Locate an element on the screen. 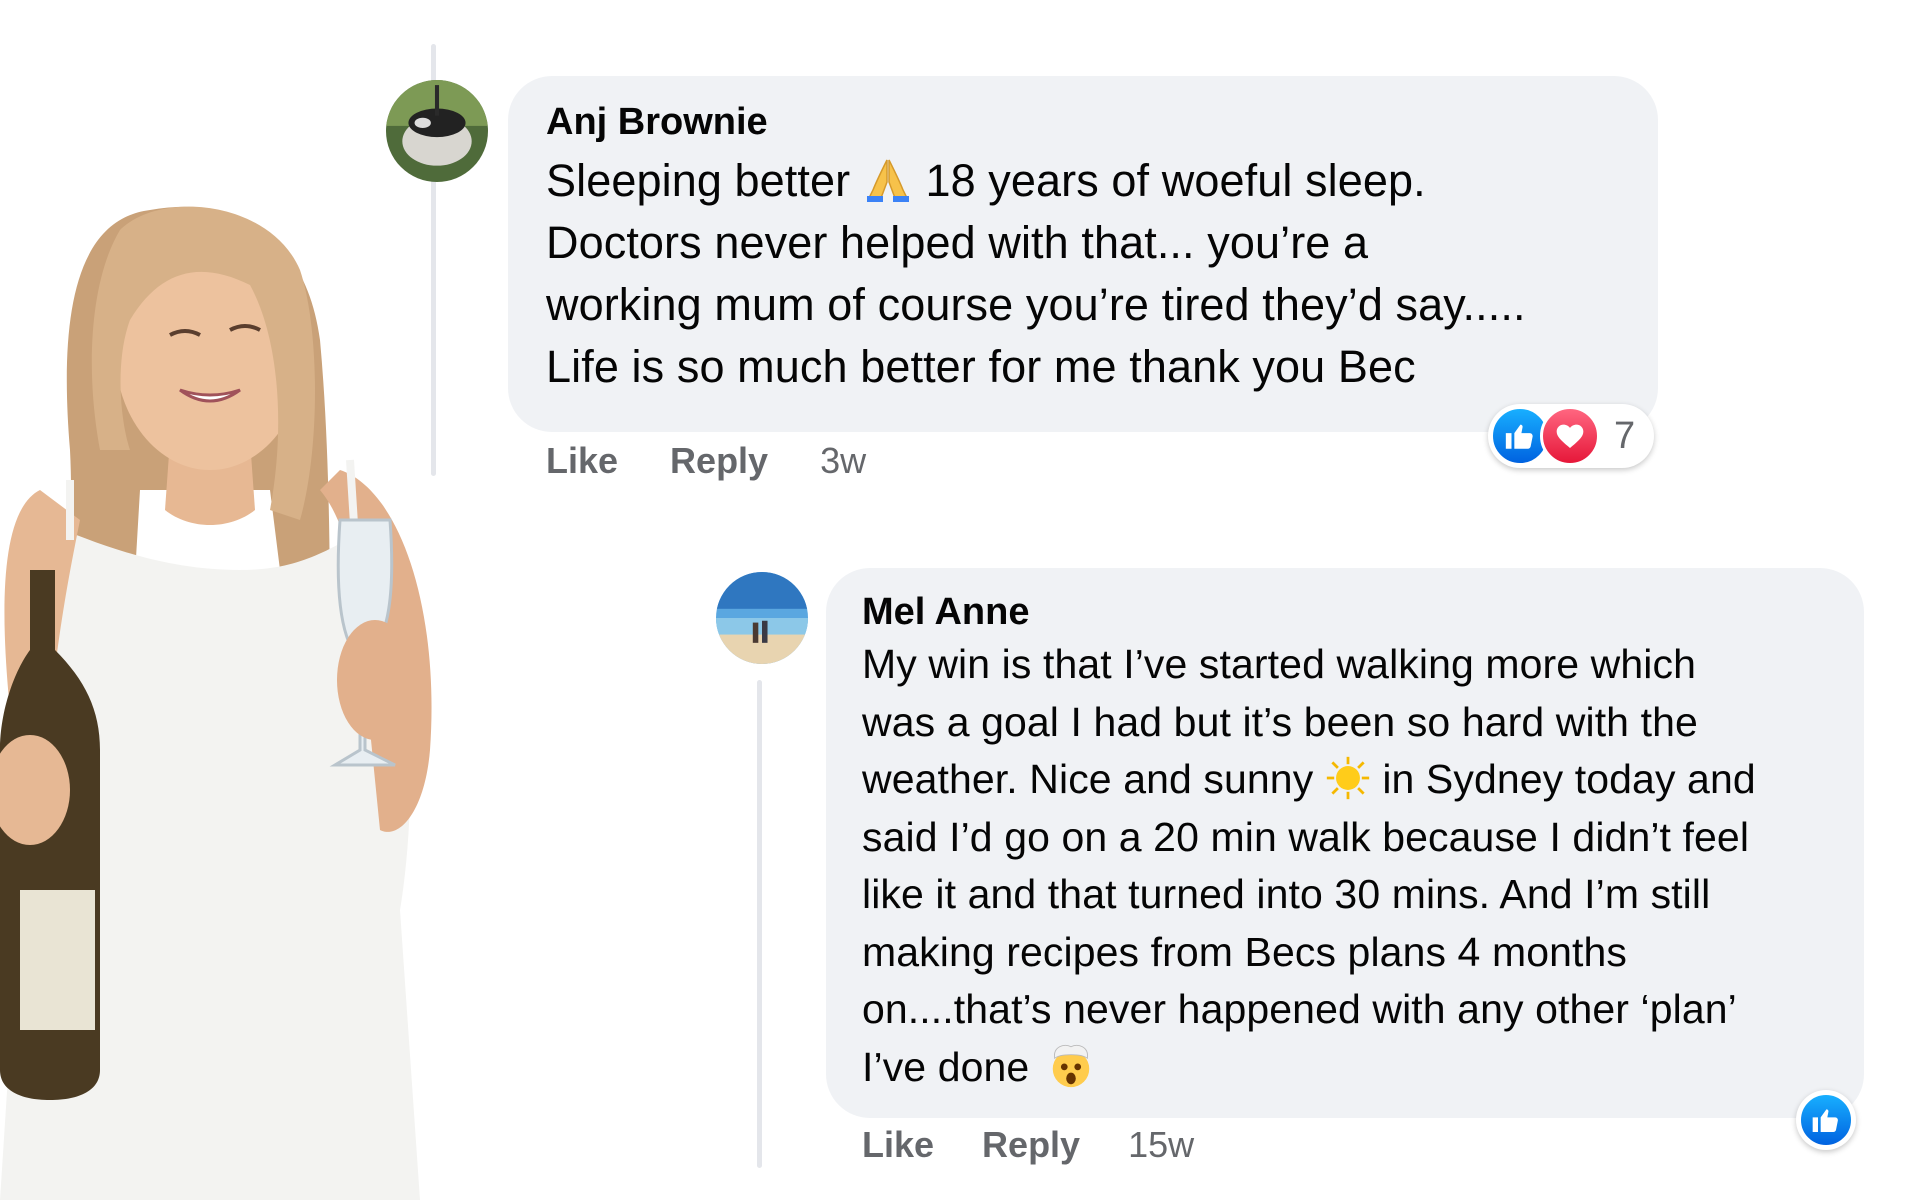 This screenshot has width=1920, height=1200. reactions-summary is located at coordinates (1826, 1120).